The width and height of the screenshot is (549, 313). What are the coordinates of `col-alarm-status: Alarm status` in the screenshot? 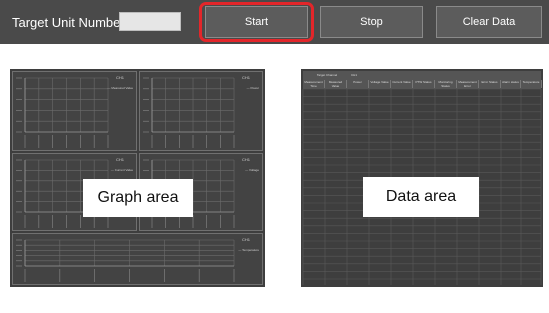 It's located at (511, 84).